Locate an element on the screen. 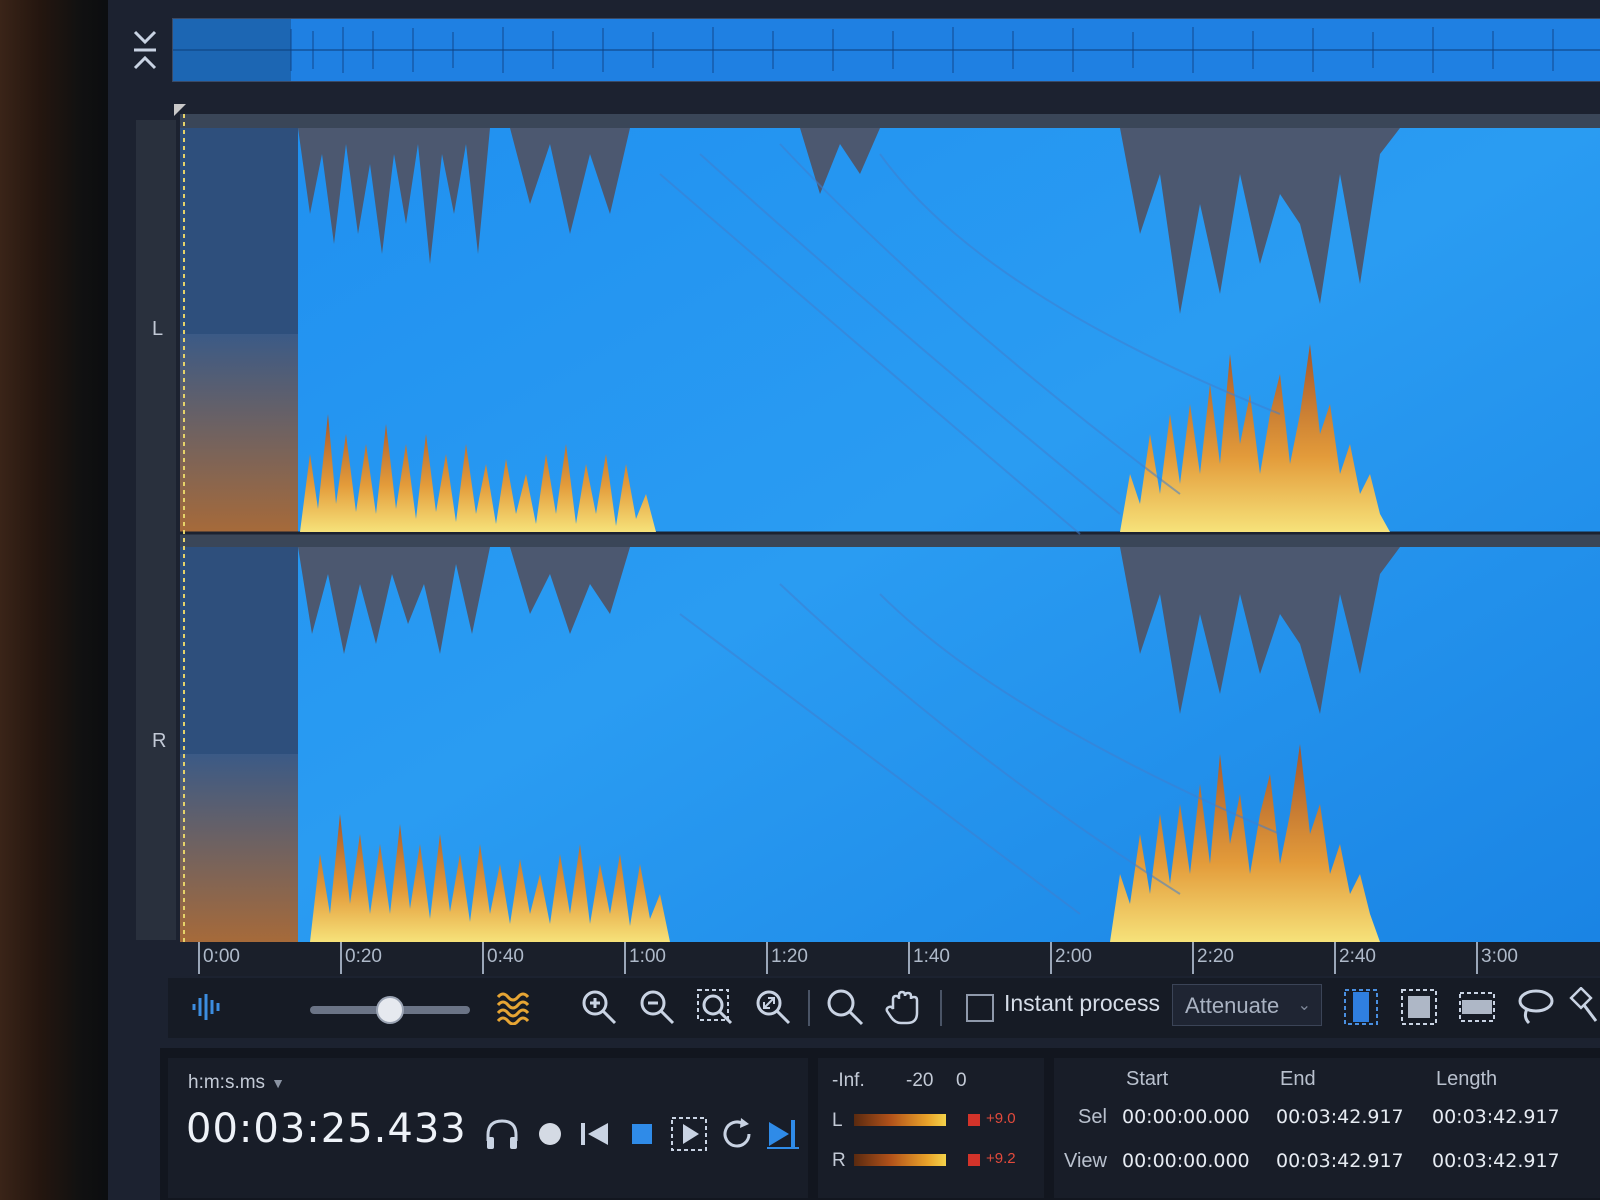  meter-scale-label: -20 is located at coordinates (920, 1080).